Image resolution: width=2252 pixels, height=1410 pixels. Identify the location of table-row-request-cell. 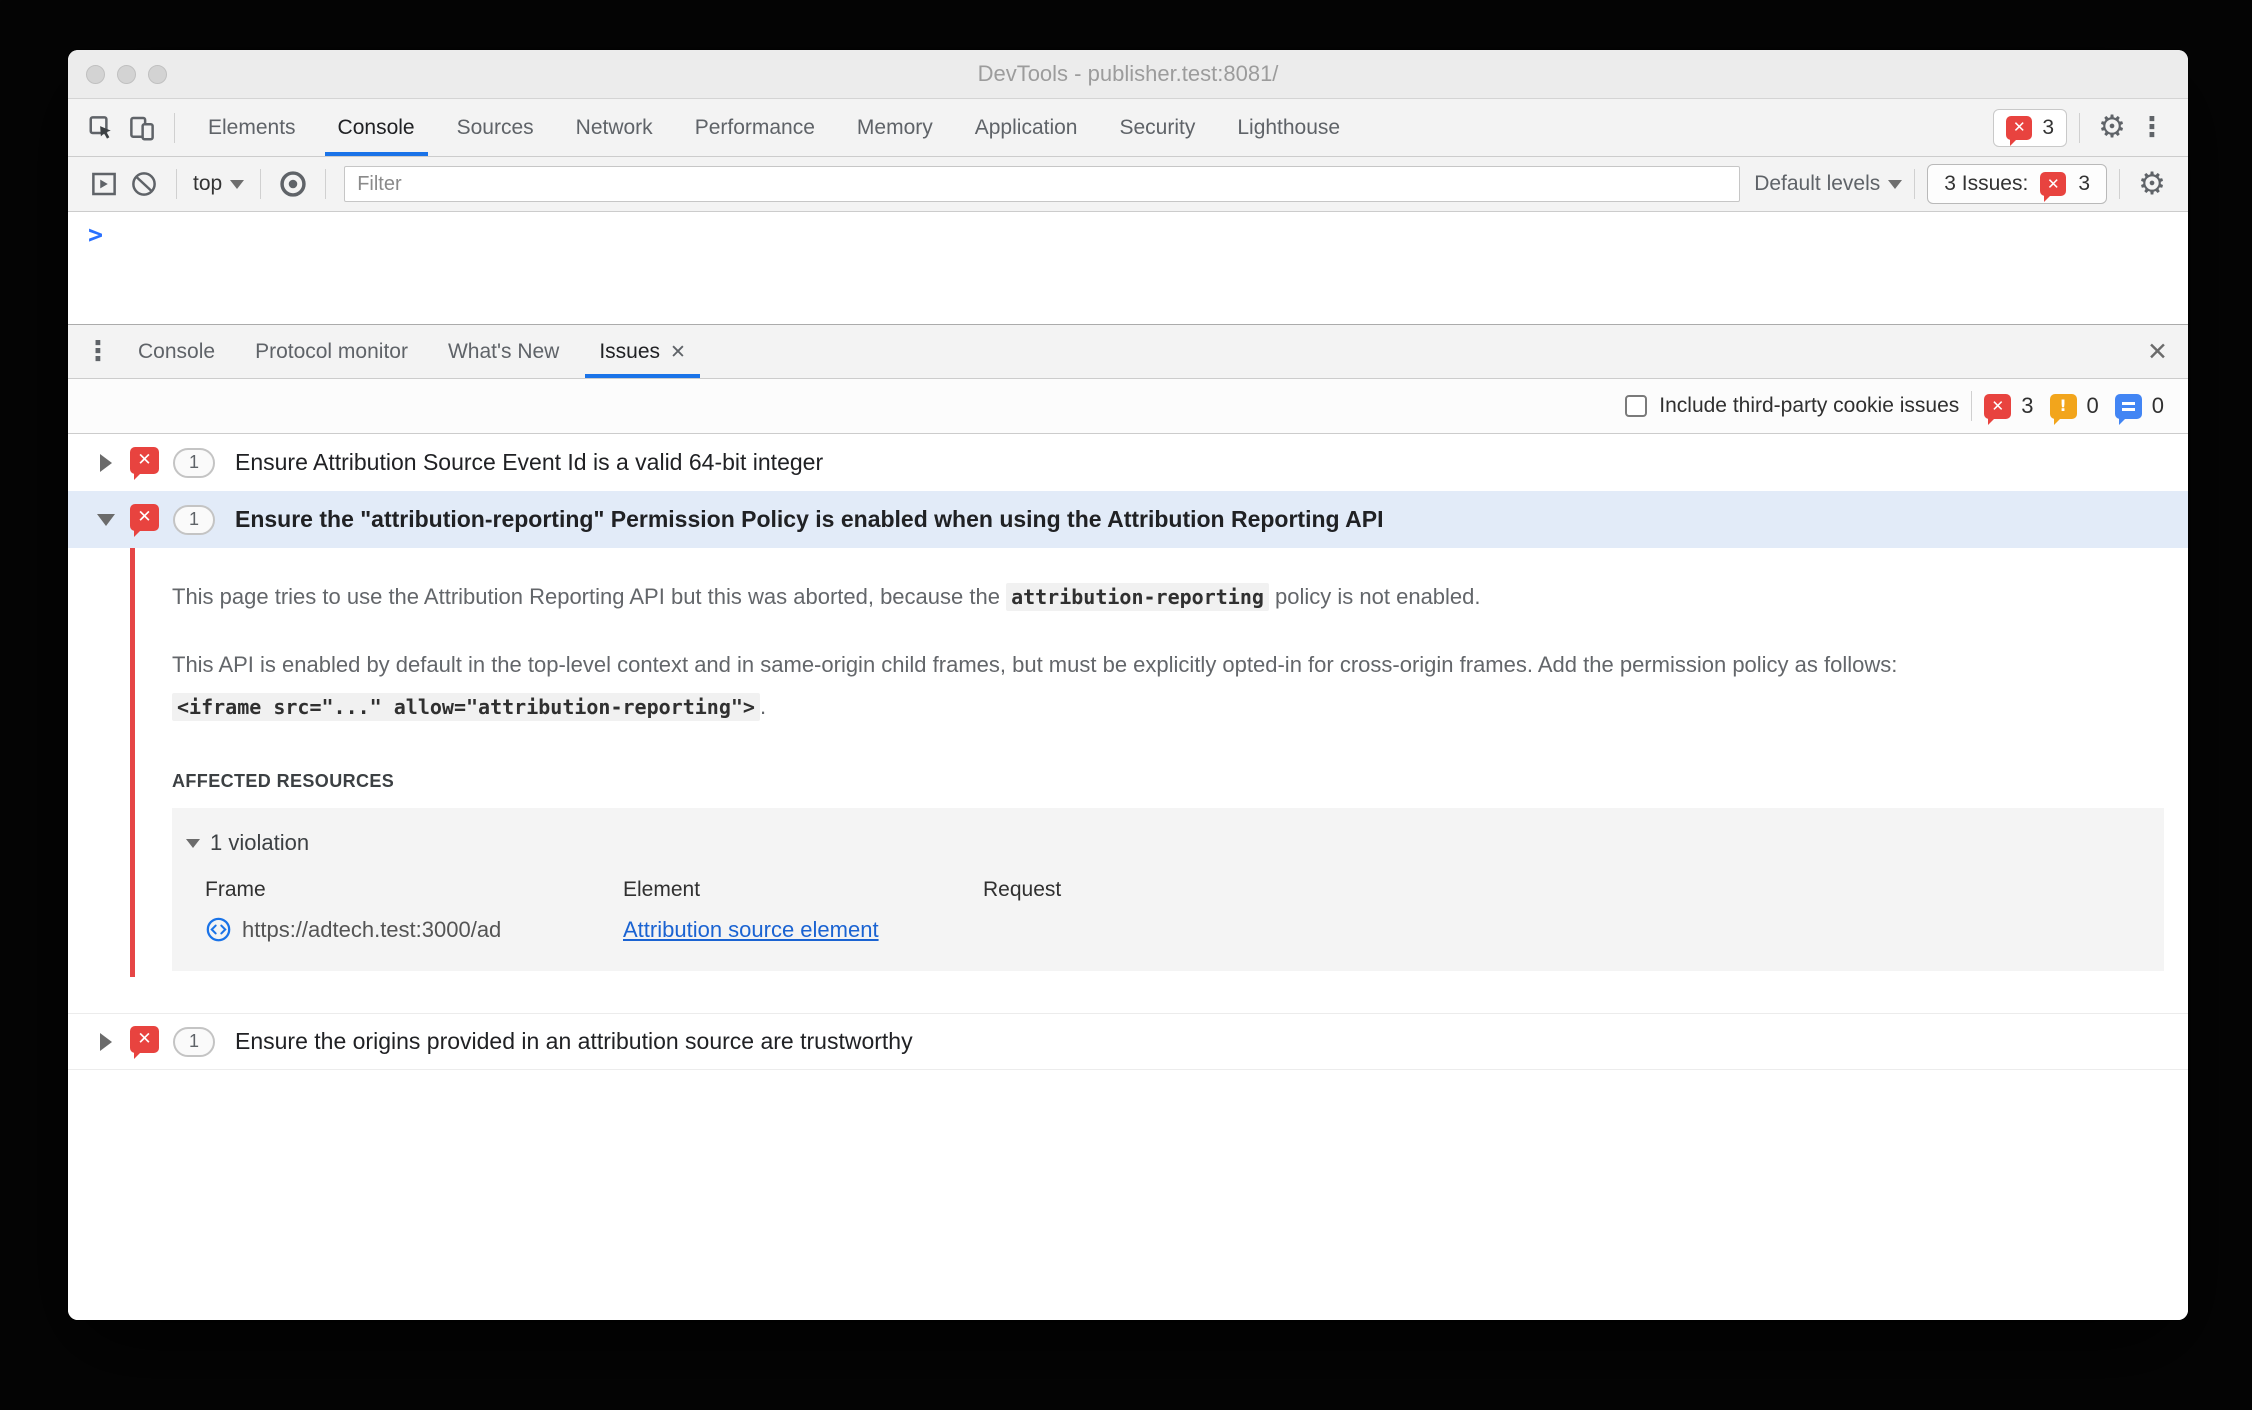
(1573, 929).